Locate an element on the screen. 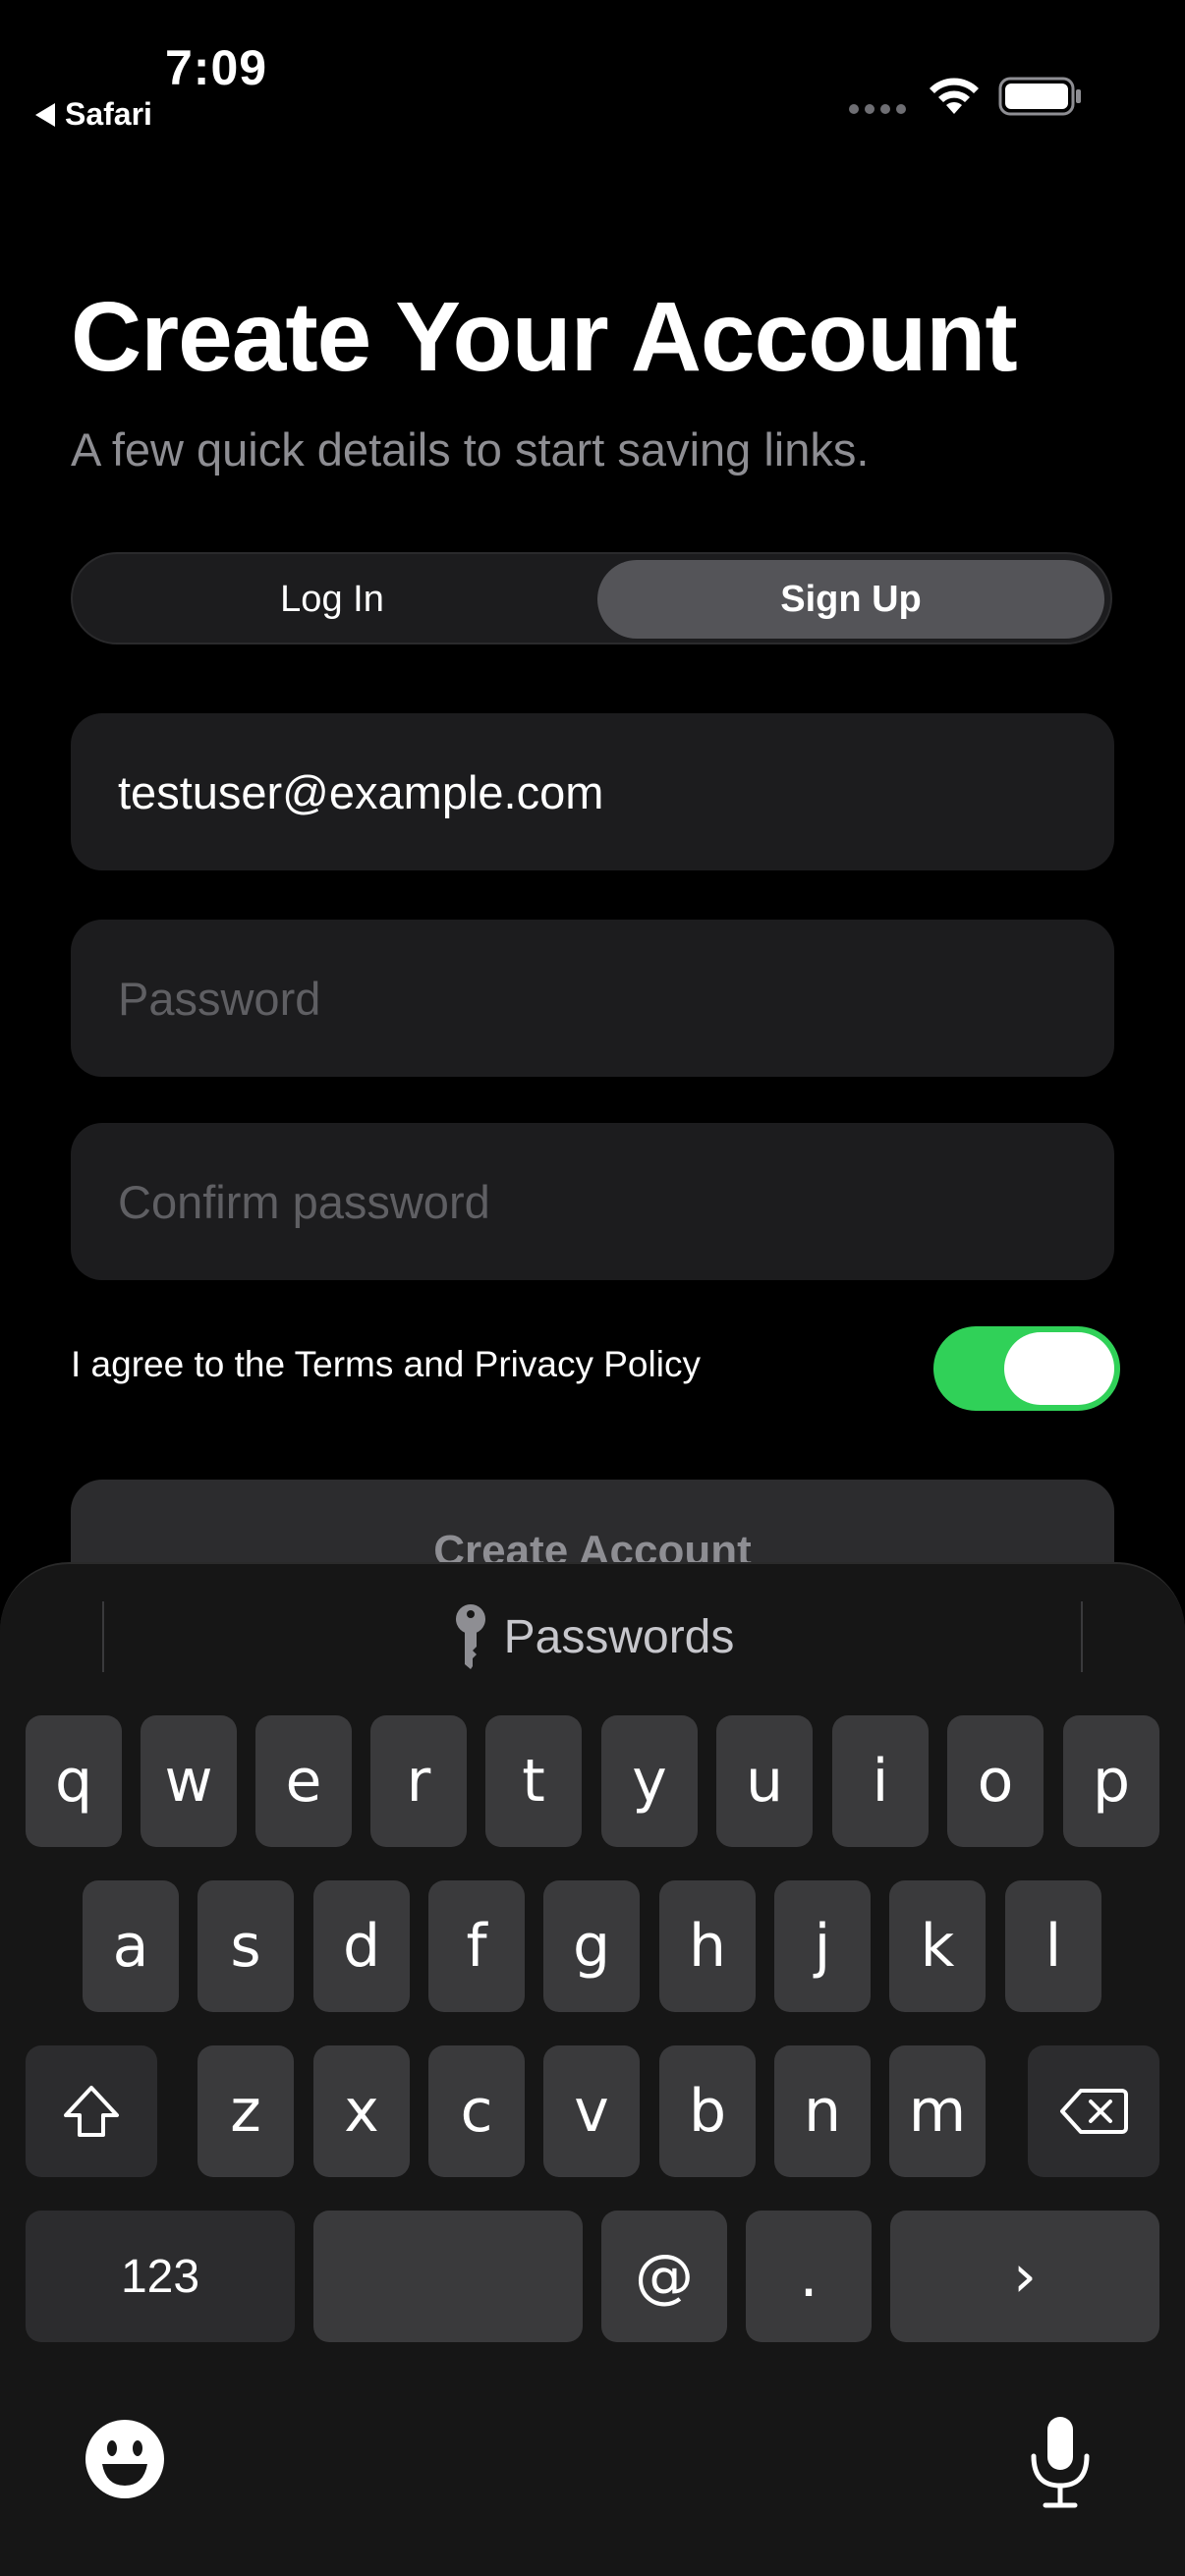 Image resolution: width=1185 pixels, height=2576 pixels. tab-log-in: Log In is located at coordinates (333, 599).